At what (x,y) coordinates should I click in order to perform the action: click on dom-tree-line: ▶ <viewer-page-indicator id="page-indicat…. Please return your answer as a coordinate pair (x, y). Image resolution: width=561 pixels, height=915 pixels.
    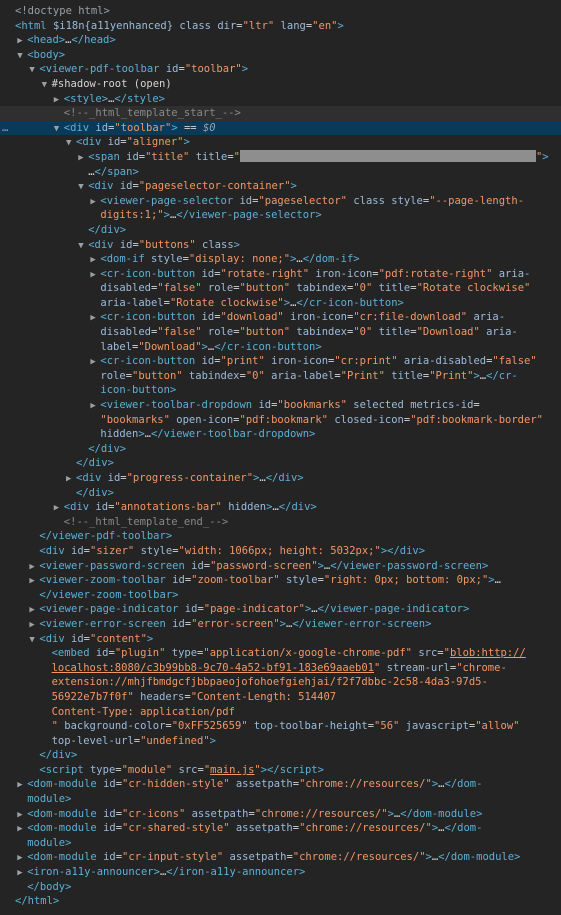
    Looking at the image, I should click on (280, 609).